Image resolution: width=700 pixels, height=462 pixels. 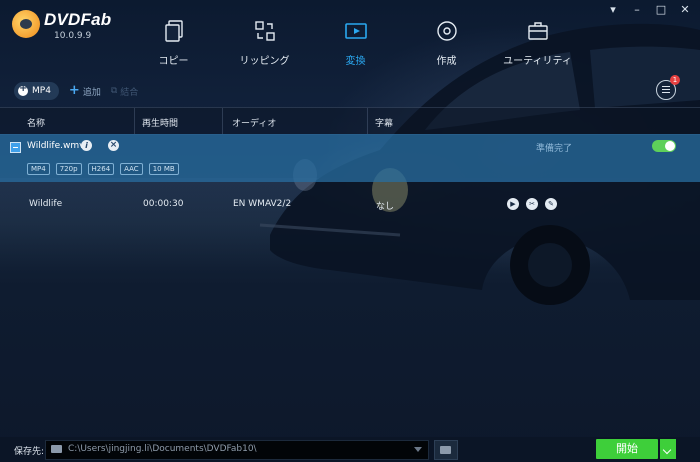 What do you see at coordinates (264, 61) in the screenshot?
I see `nav-label: リッピング` at bounding box center [264, 61].